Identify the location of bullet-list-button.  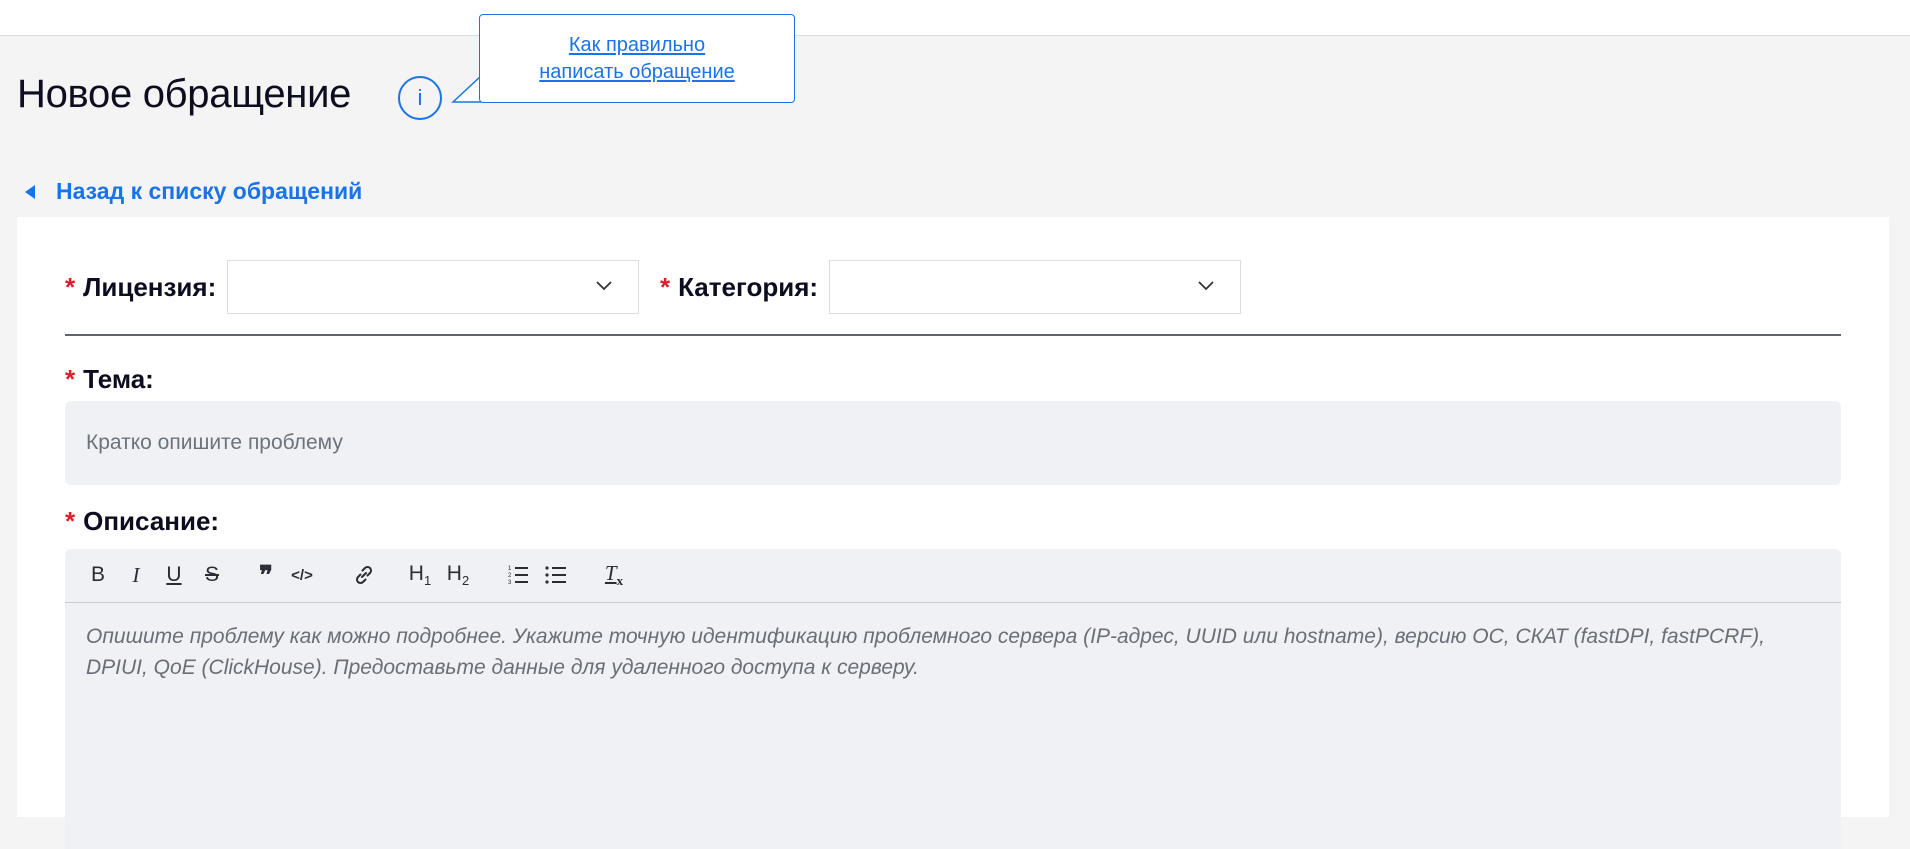
(556, 575).